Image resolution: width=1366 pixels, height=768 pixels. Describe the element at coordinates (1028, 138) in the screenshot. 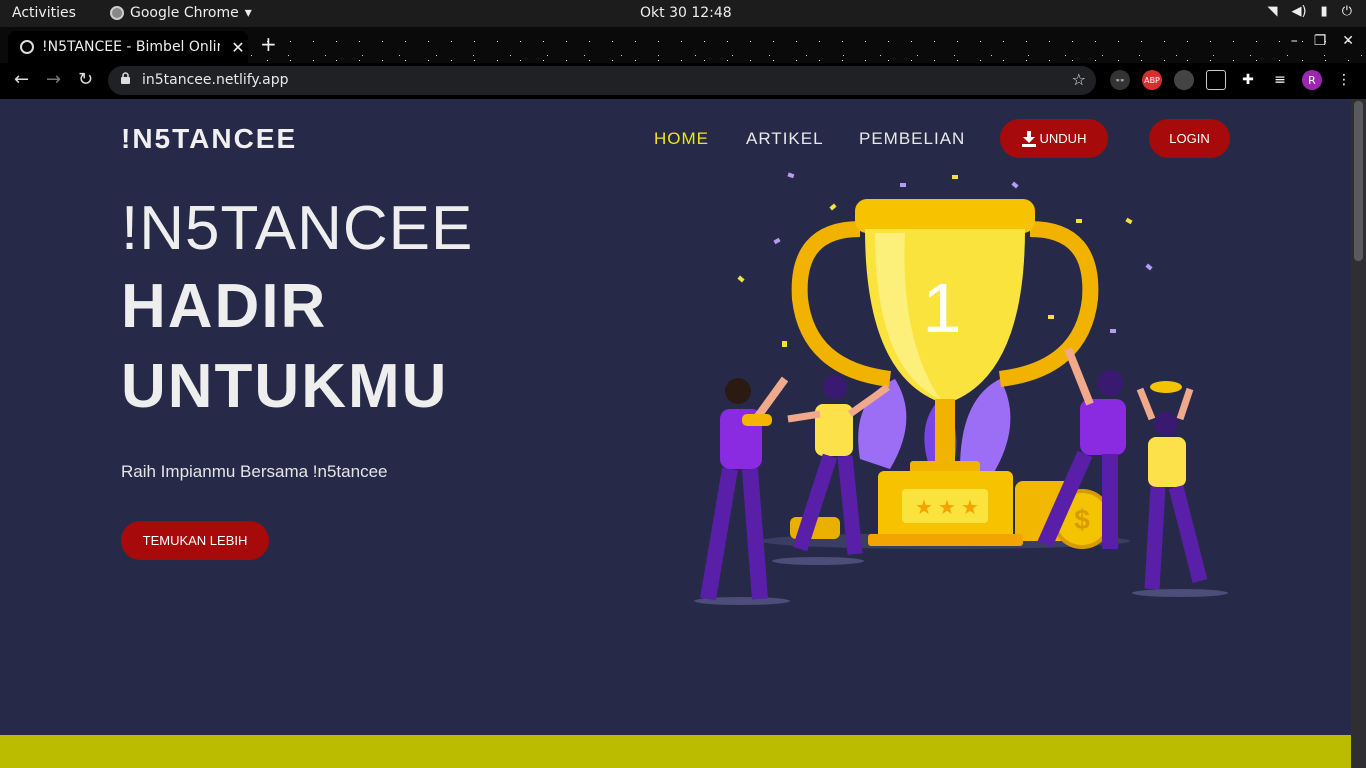

I see `download-icon` at that location.